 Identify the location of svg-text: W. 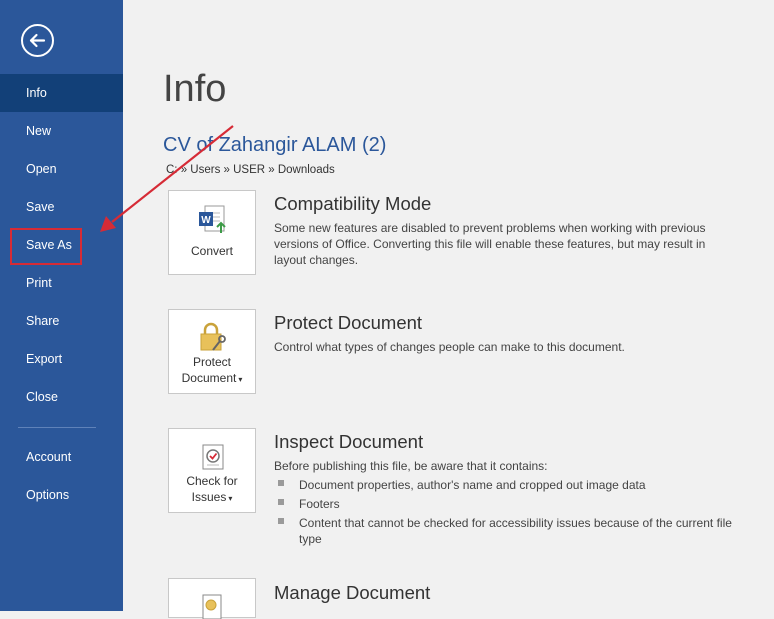
(206, 220).